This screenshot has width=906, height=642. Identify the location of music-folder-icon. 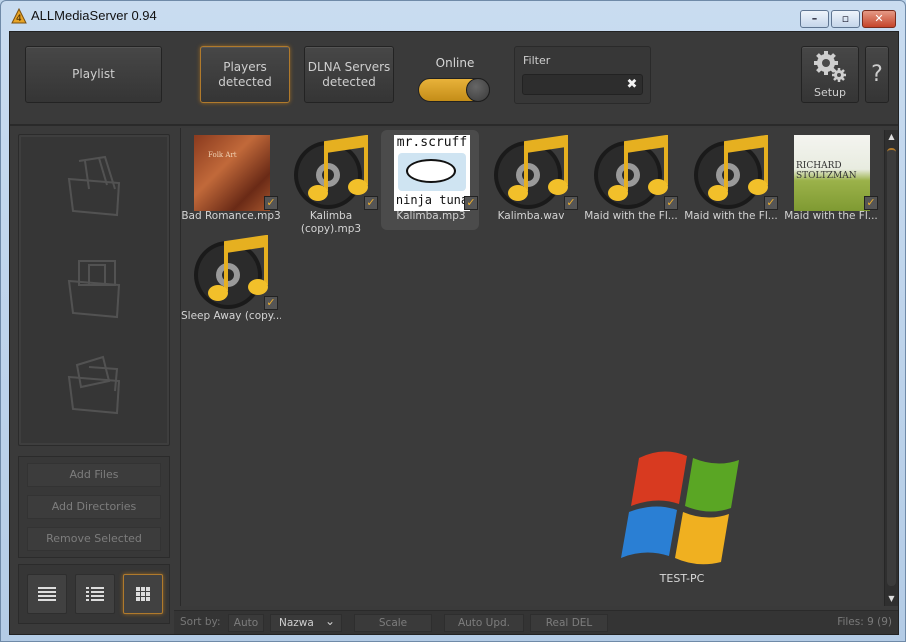
(95, 287).